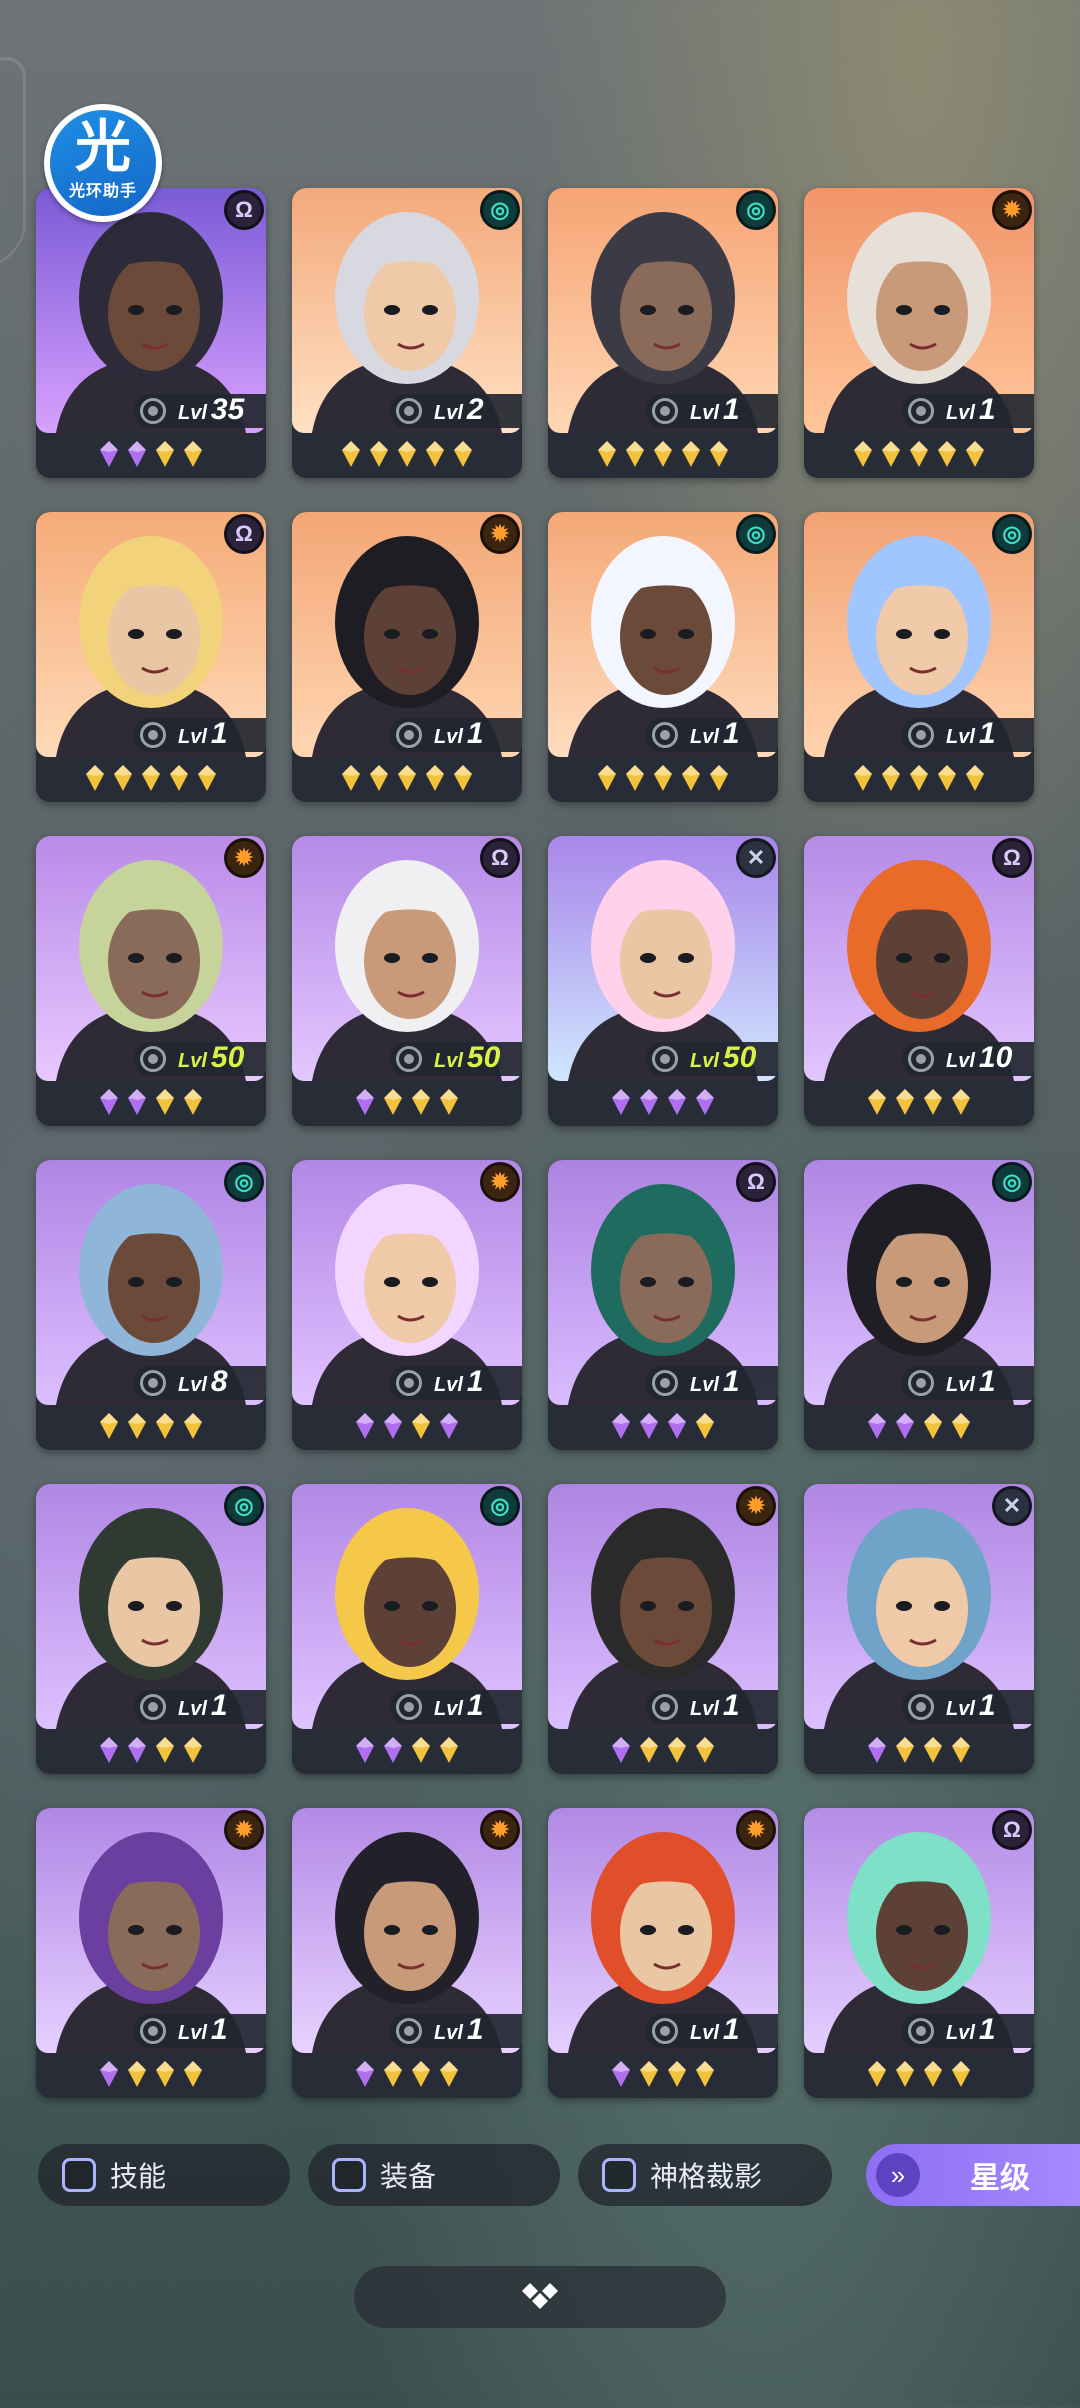  Describe the element at coordinates (164, 2175) in the screenshot. I see `filter-skill: 技能` at that location.